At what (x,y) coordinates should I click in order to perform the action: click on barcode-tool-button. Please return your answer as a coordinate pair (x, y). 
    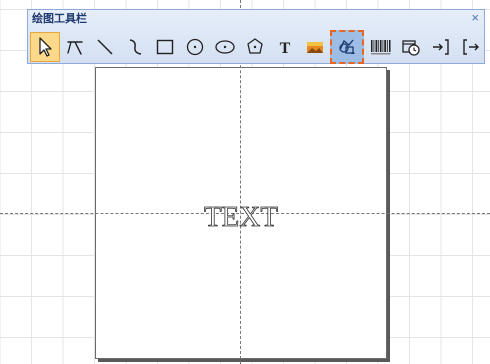
    Looking at the image, I should click on (381, 47).